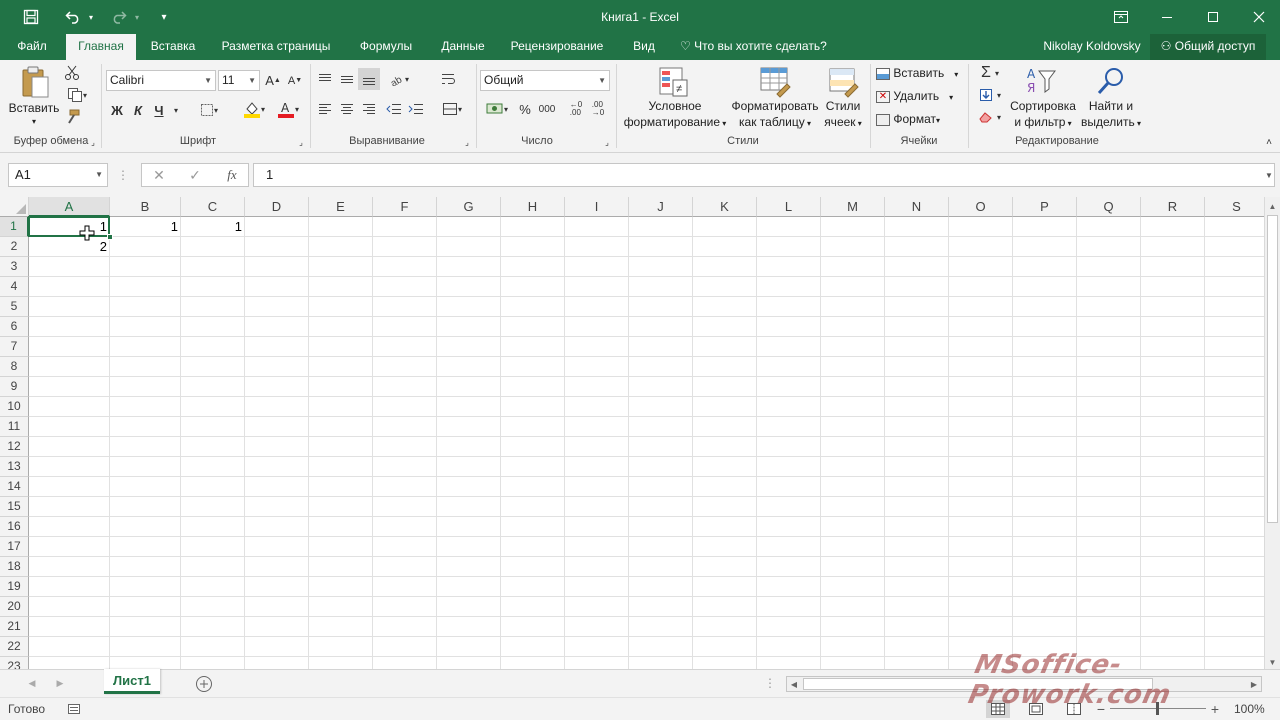 This screenshot has width=1280, height=720. What do you see at coordinates (32, 47) in the screenshot?
I see `tab-file: Файл` at bounding box center [32, 47].